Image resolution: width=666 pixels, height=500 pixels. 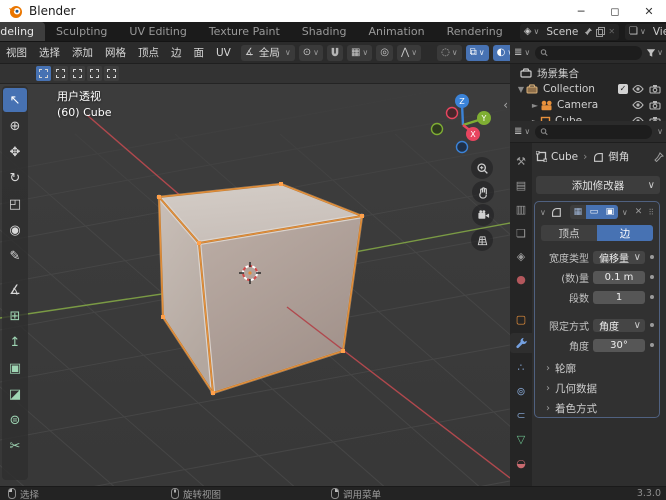 I want to click on disable-render-camera-icon, so click(x=655, y=105).